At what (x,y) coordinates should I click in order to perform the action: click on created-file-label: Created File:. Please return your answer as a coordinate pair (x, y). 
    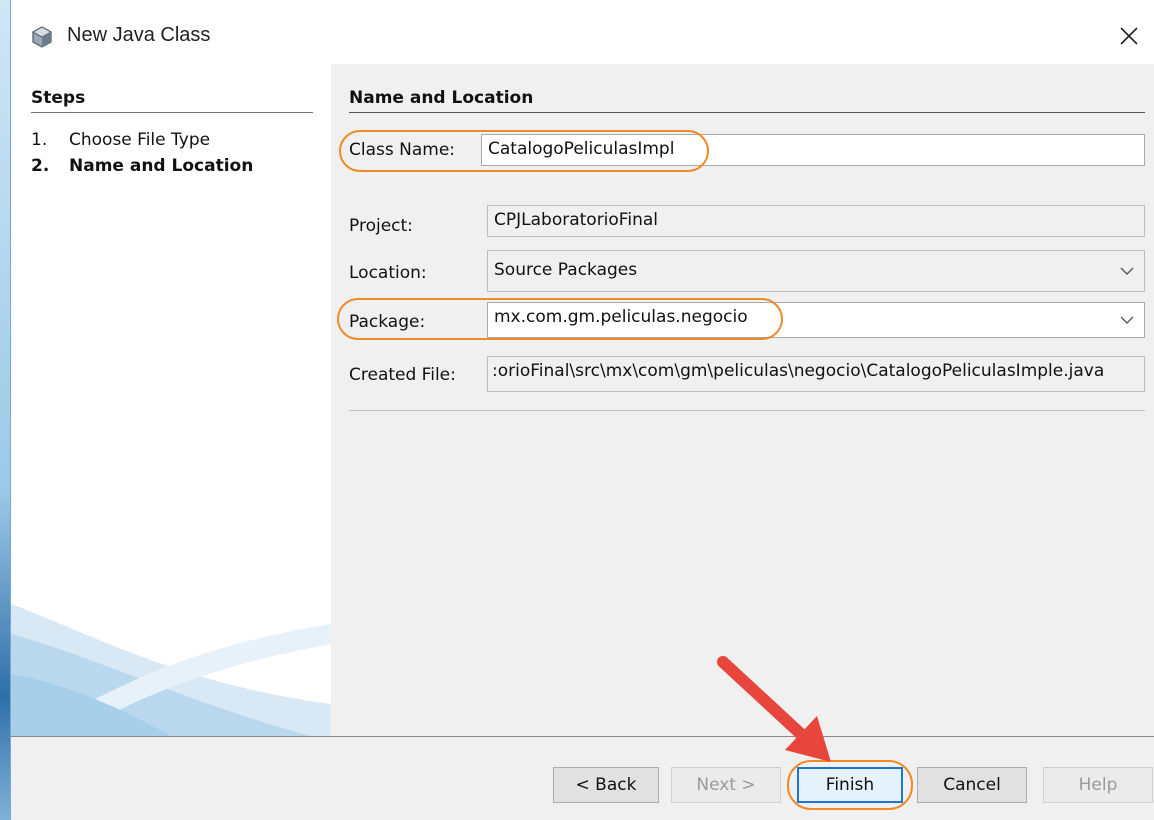
    Looking at the image, I should click on (402, 375).